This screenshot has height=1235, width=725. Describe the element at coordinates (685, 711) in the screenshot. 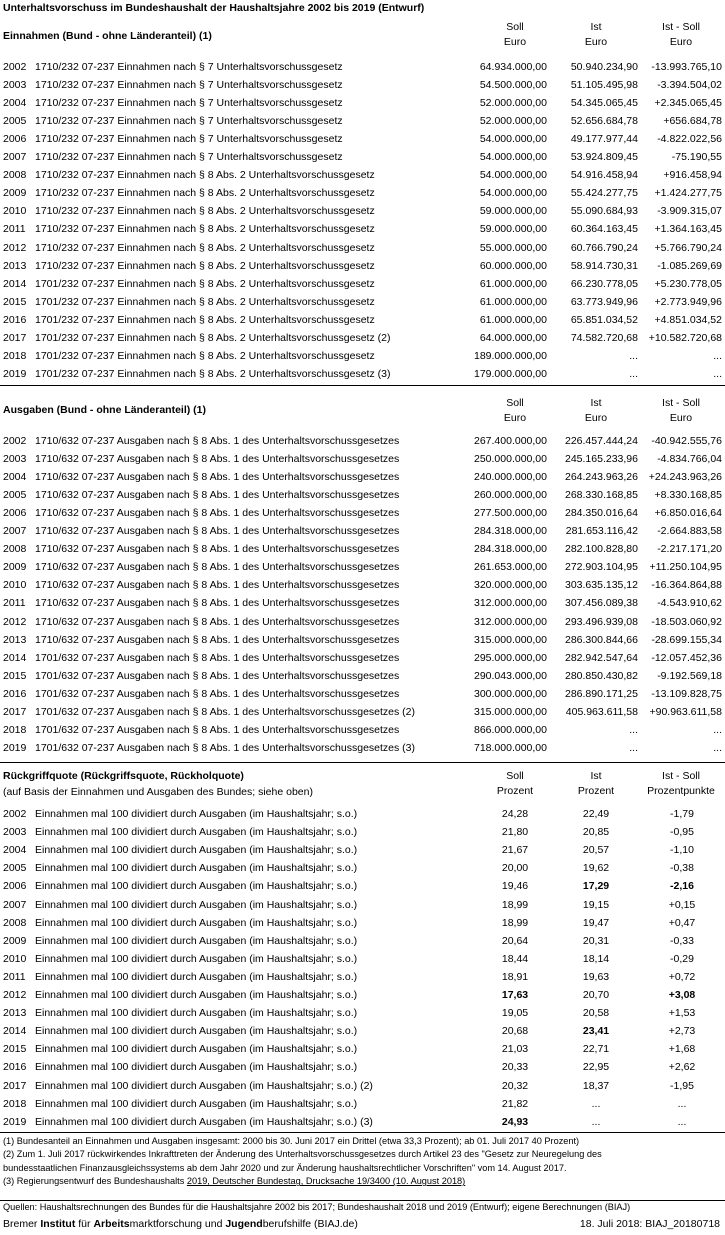

I see `row-diff: +90.963.611,58` at that location.